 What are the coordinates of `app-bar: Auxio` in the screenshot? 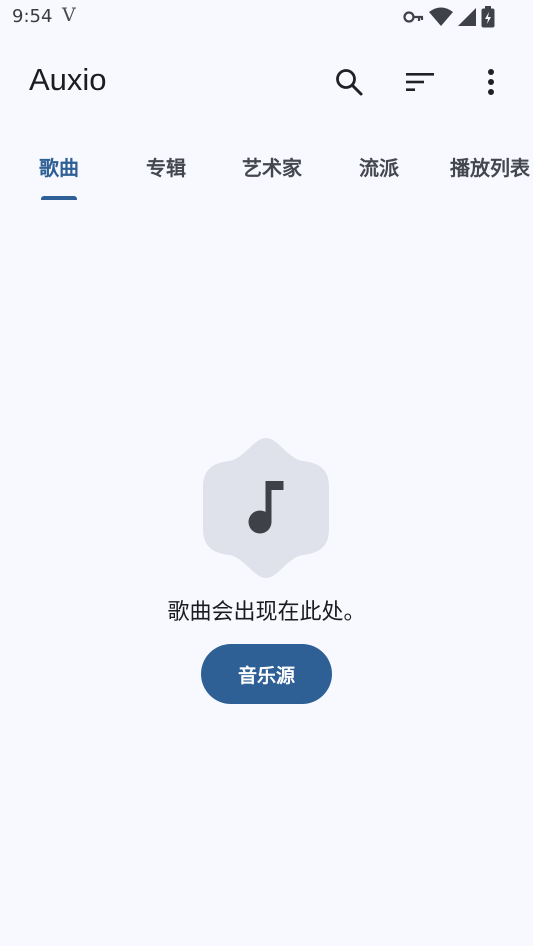 It's located at (266, 82).